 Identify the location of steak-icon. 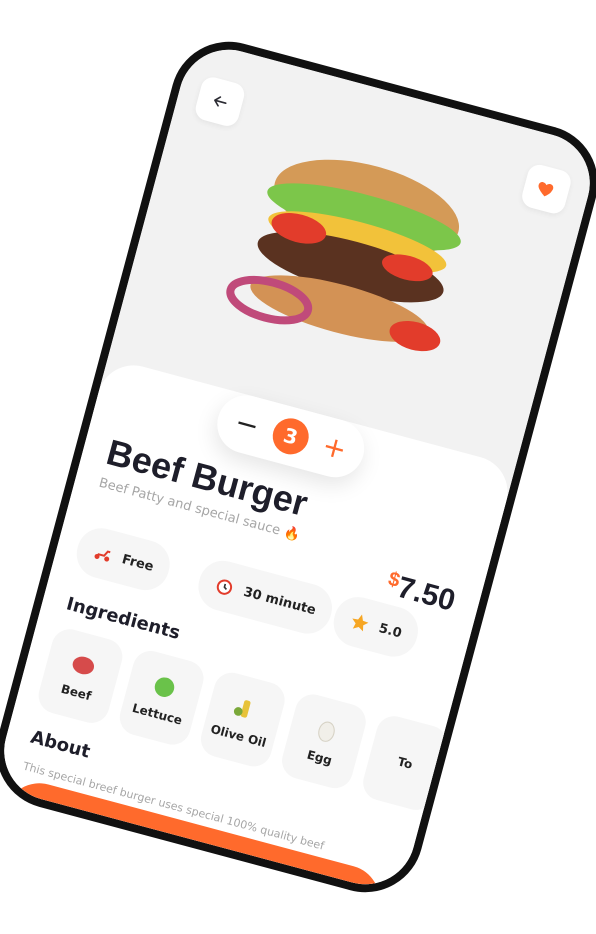
(83, 665).